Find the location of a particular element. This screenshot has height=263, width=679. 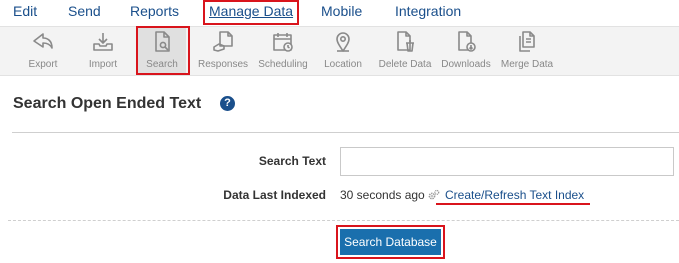

help-icon: ? is located at coordinates (227, 103).